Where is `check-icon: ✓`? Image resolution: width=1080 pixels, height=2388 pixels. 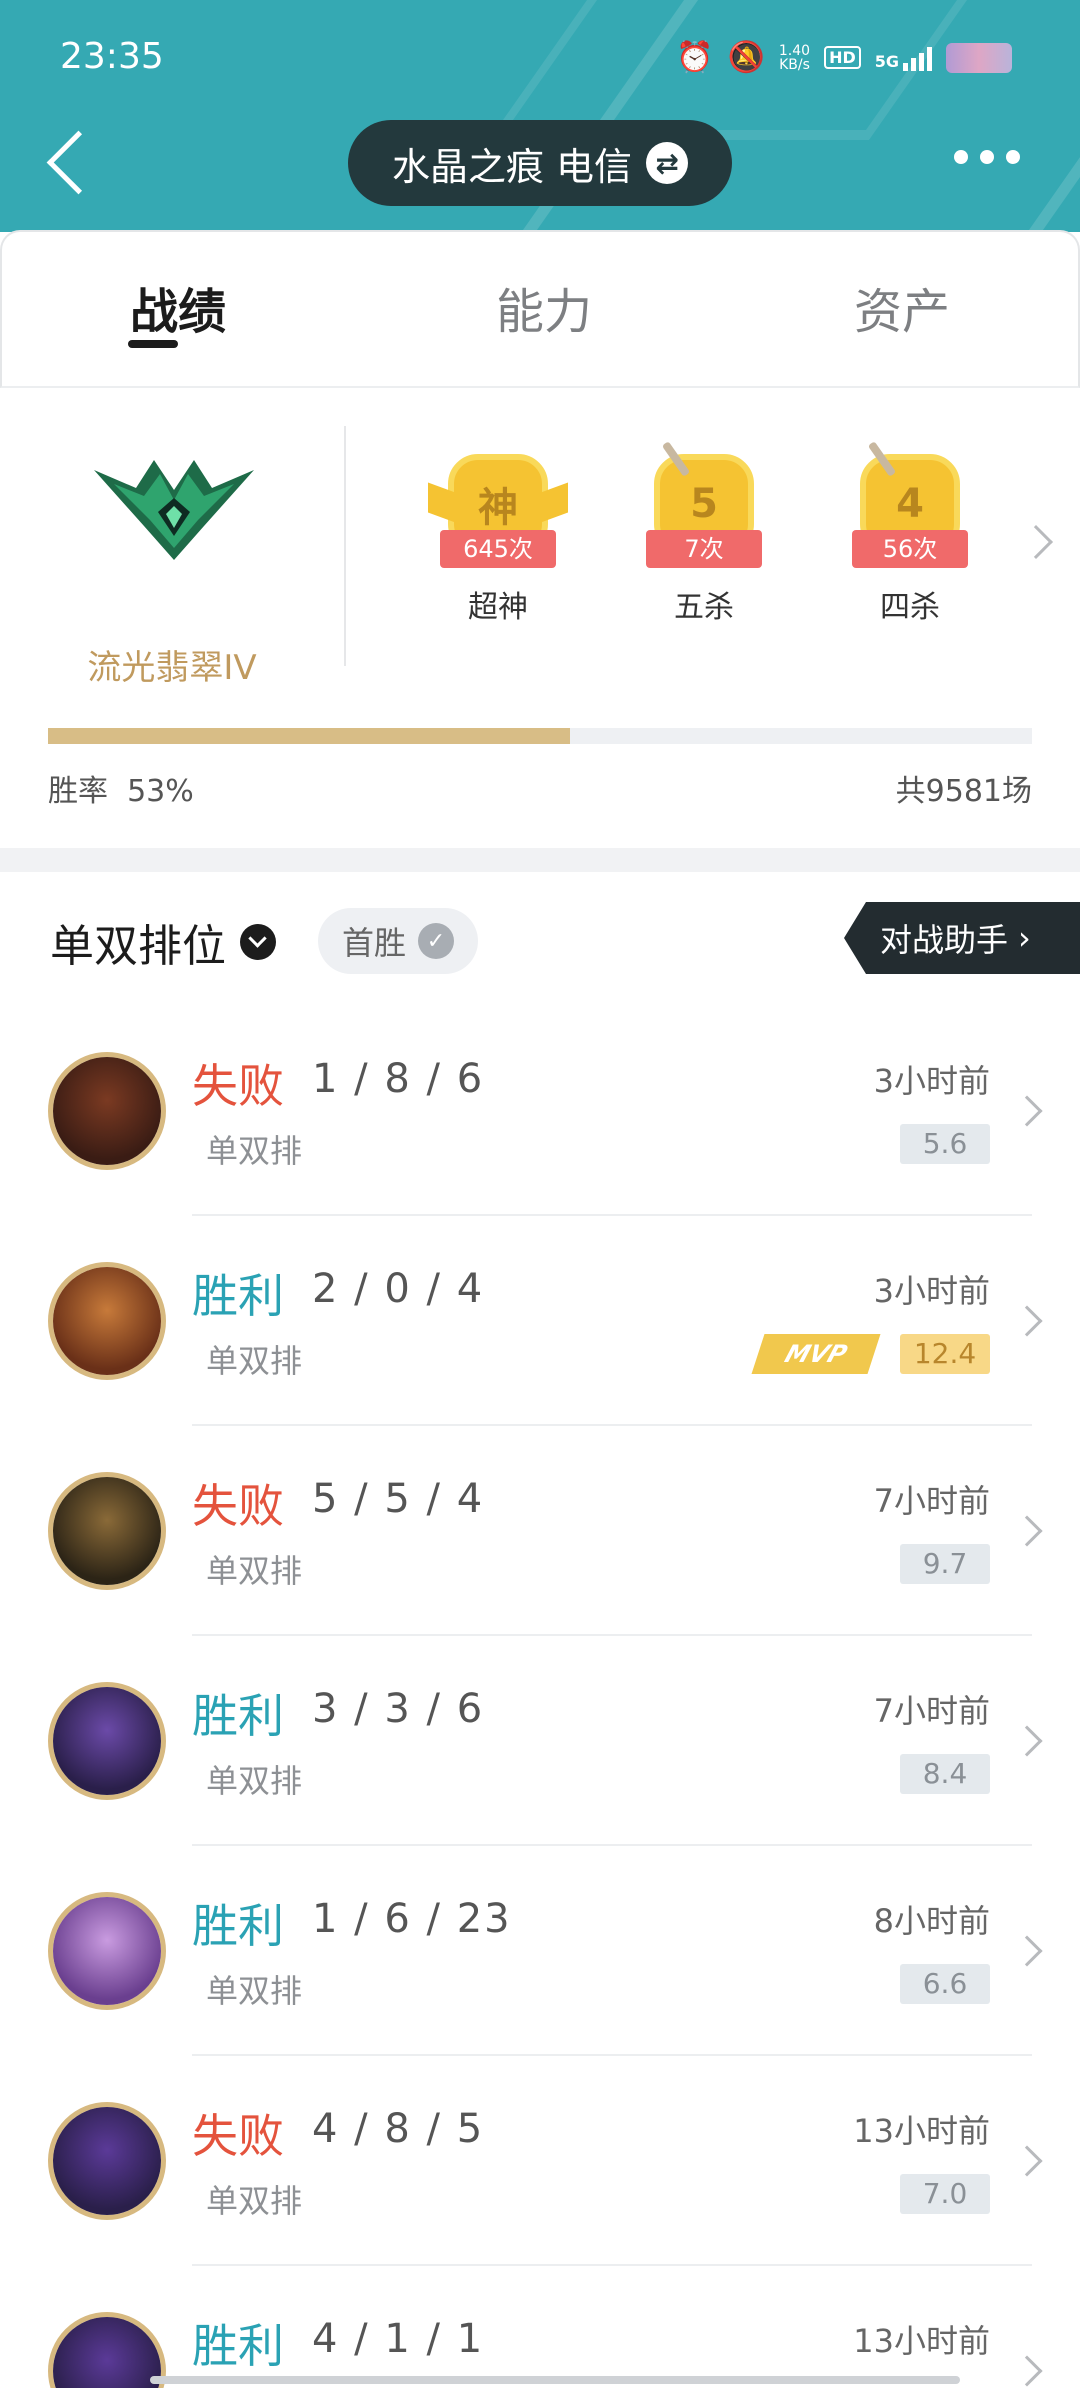
check-icon: ✓ is located at coordinates (436, 941).